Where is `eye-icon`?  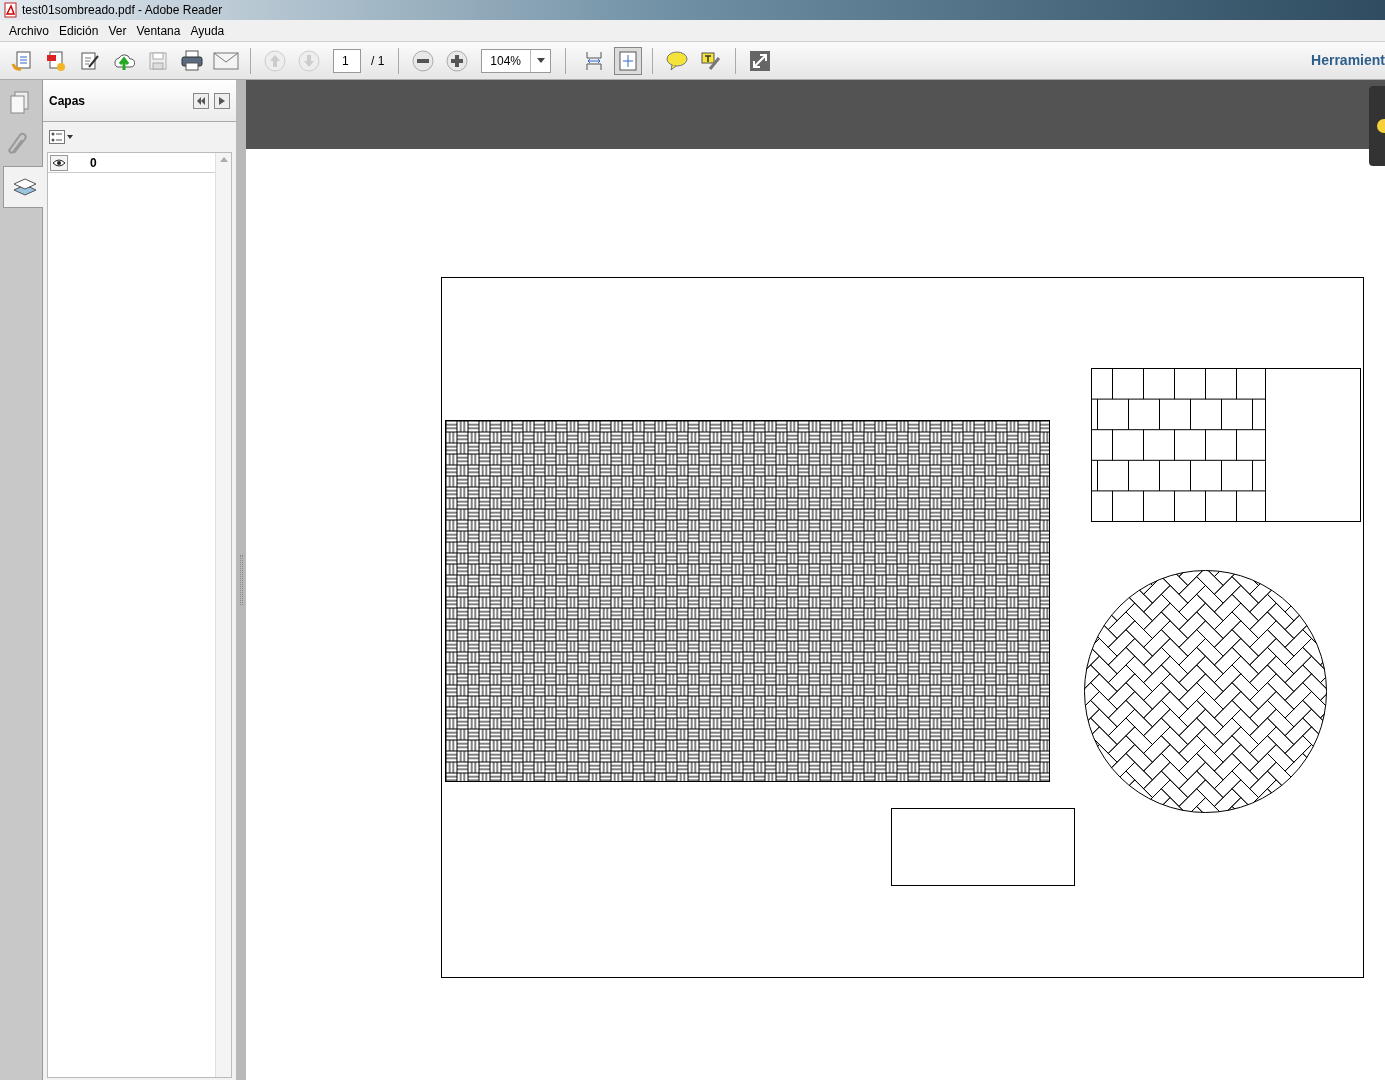
eye-icon is located at coordinates (59, 162).